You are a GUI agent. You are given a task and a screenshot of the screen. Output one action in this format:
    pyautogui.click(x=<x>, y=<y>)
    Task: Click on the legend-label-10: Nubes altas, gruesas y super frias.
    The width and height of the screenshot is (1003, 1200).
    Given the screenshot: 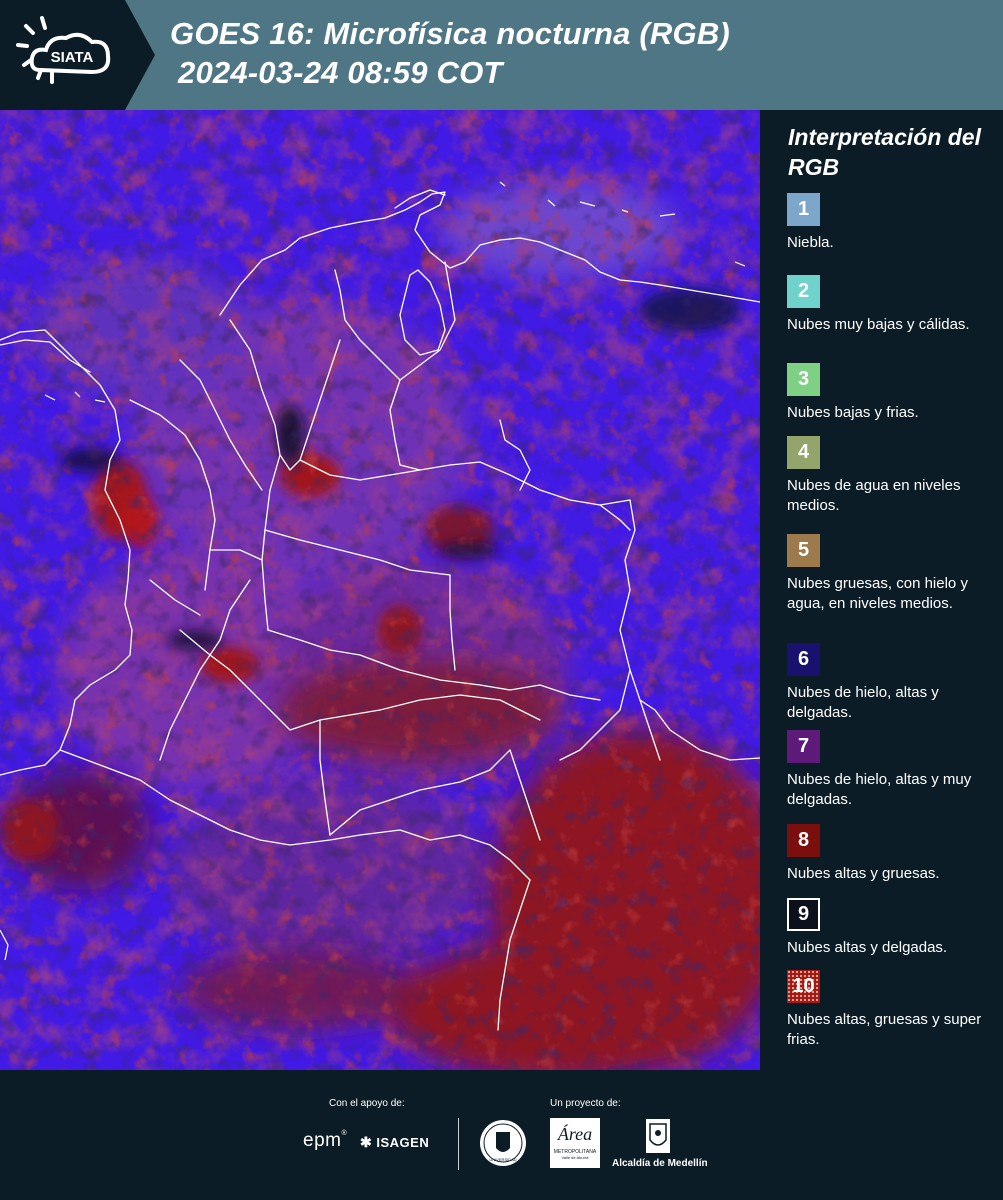 What is the action you would take?
    pyautogui.click(x=884, y=1029)
    